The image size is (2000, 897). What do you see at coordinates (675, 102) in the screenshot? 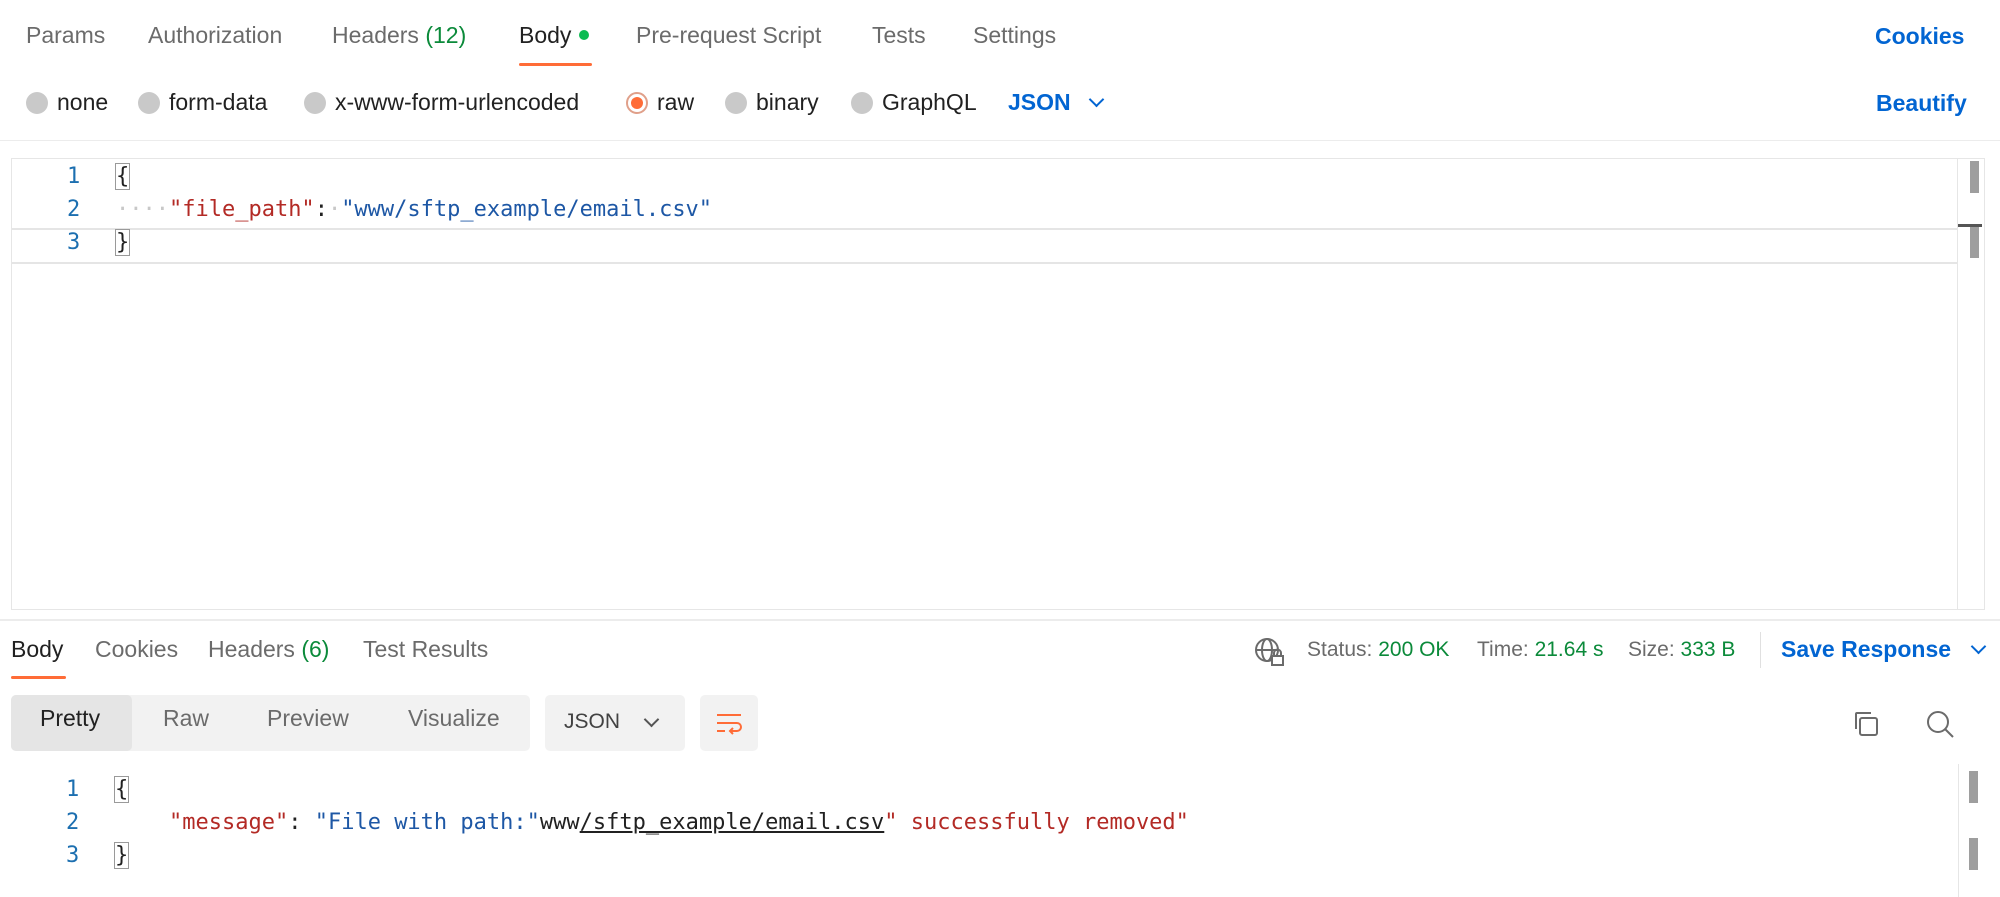
I see `radio-raw-label: raw` at bounding box center [675, 102].